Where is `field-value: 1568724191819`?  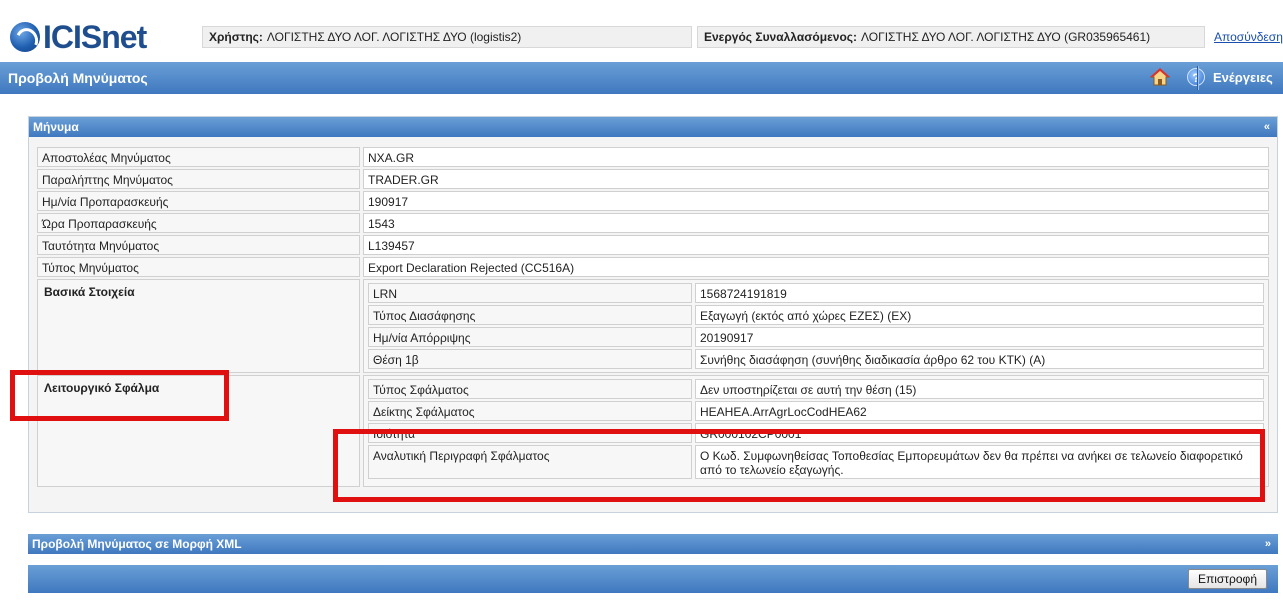 field-value: 1568724191819 is located at coordinates (979, 293).